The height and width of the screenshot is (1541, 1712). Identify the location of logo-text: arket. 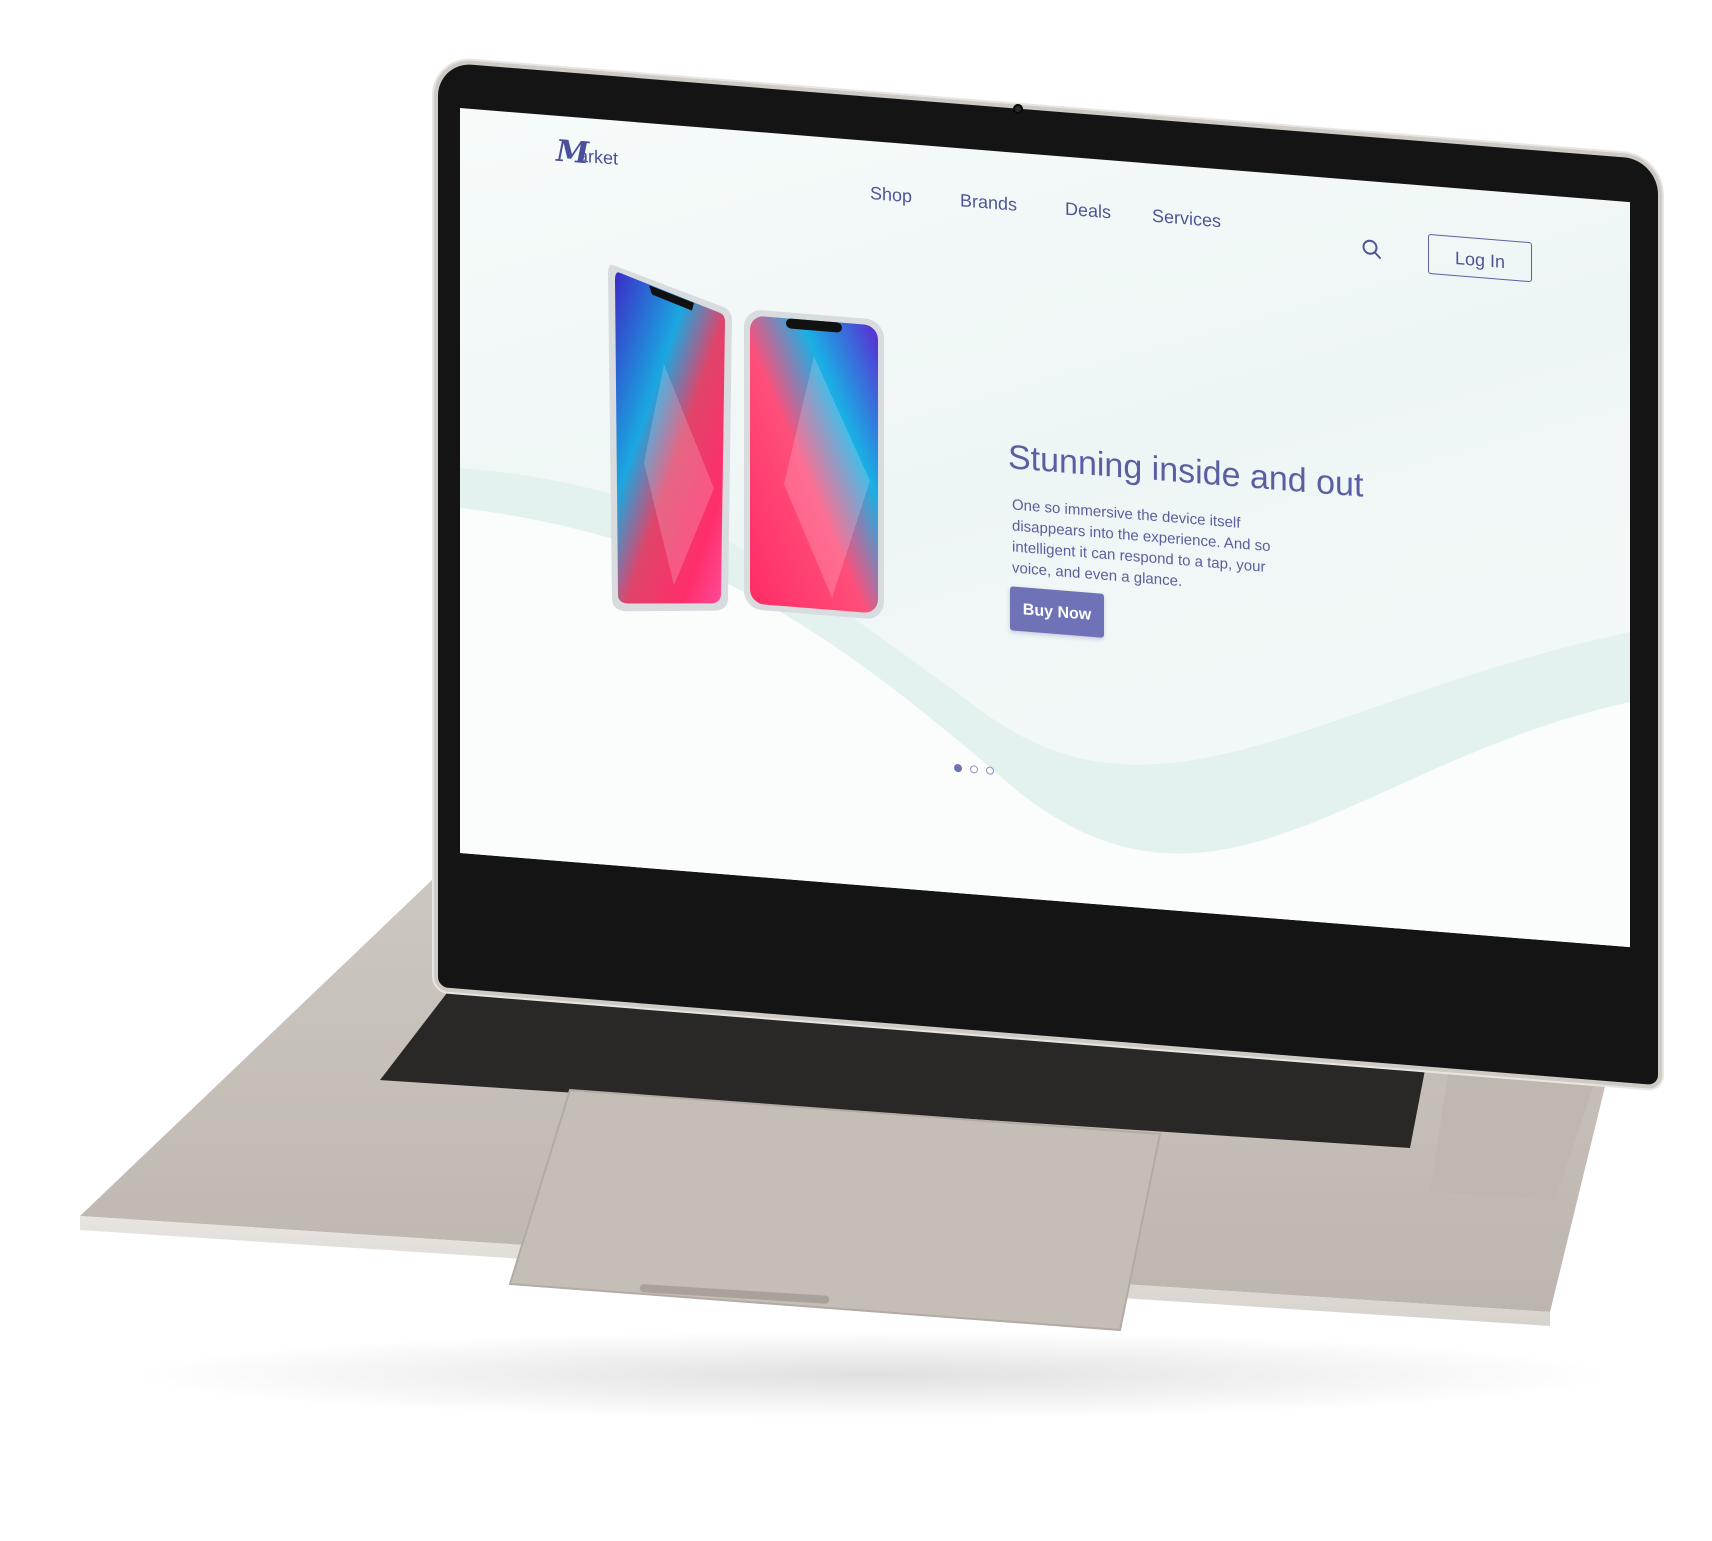
(598, 157).